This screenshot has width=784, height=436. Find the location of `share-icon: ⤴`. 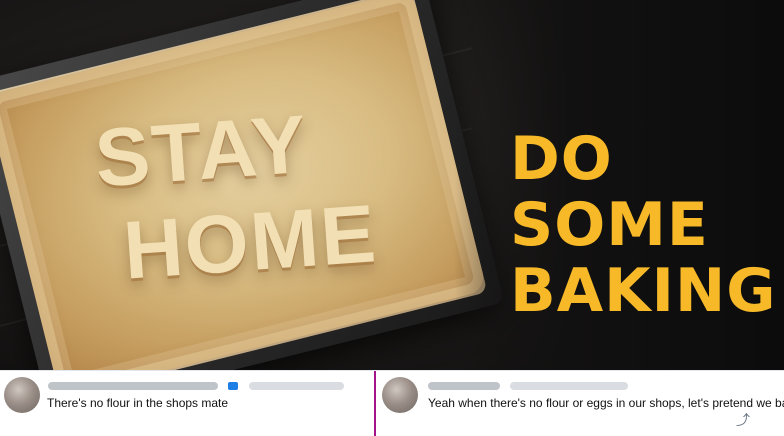

share-icon: ⤴ is located at coordinates (743, 420).